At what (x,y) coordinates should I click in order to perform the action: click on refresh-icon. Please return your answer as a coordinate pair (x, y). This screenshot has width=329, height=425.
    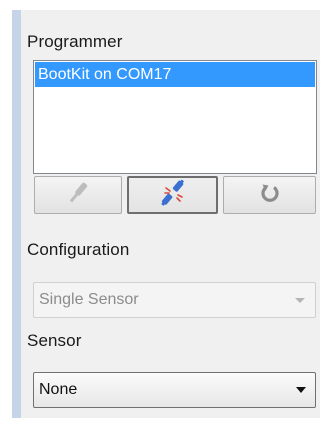
    Looking at the image, I should click on (270, 195).